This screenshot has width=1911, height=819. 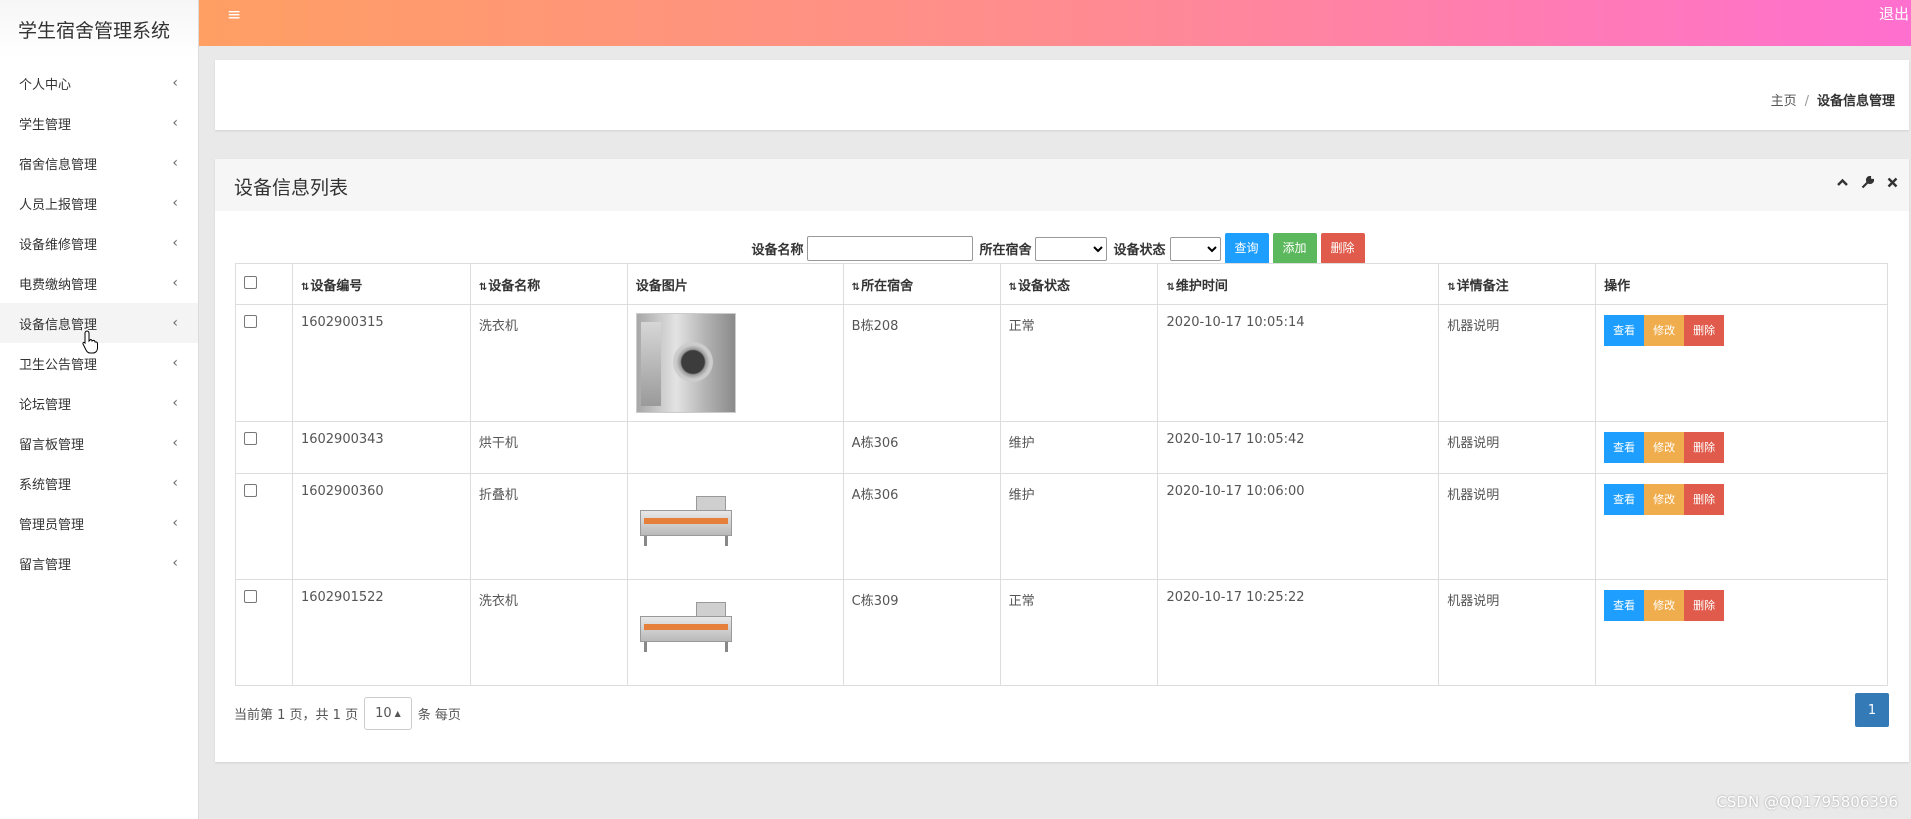 What do you see at coordinates (1867, 182) in the screenshot?
I see `wrench-icon` at bounding box center [1867, 182].